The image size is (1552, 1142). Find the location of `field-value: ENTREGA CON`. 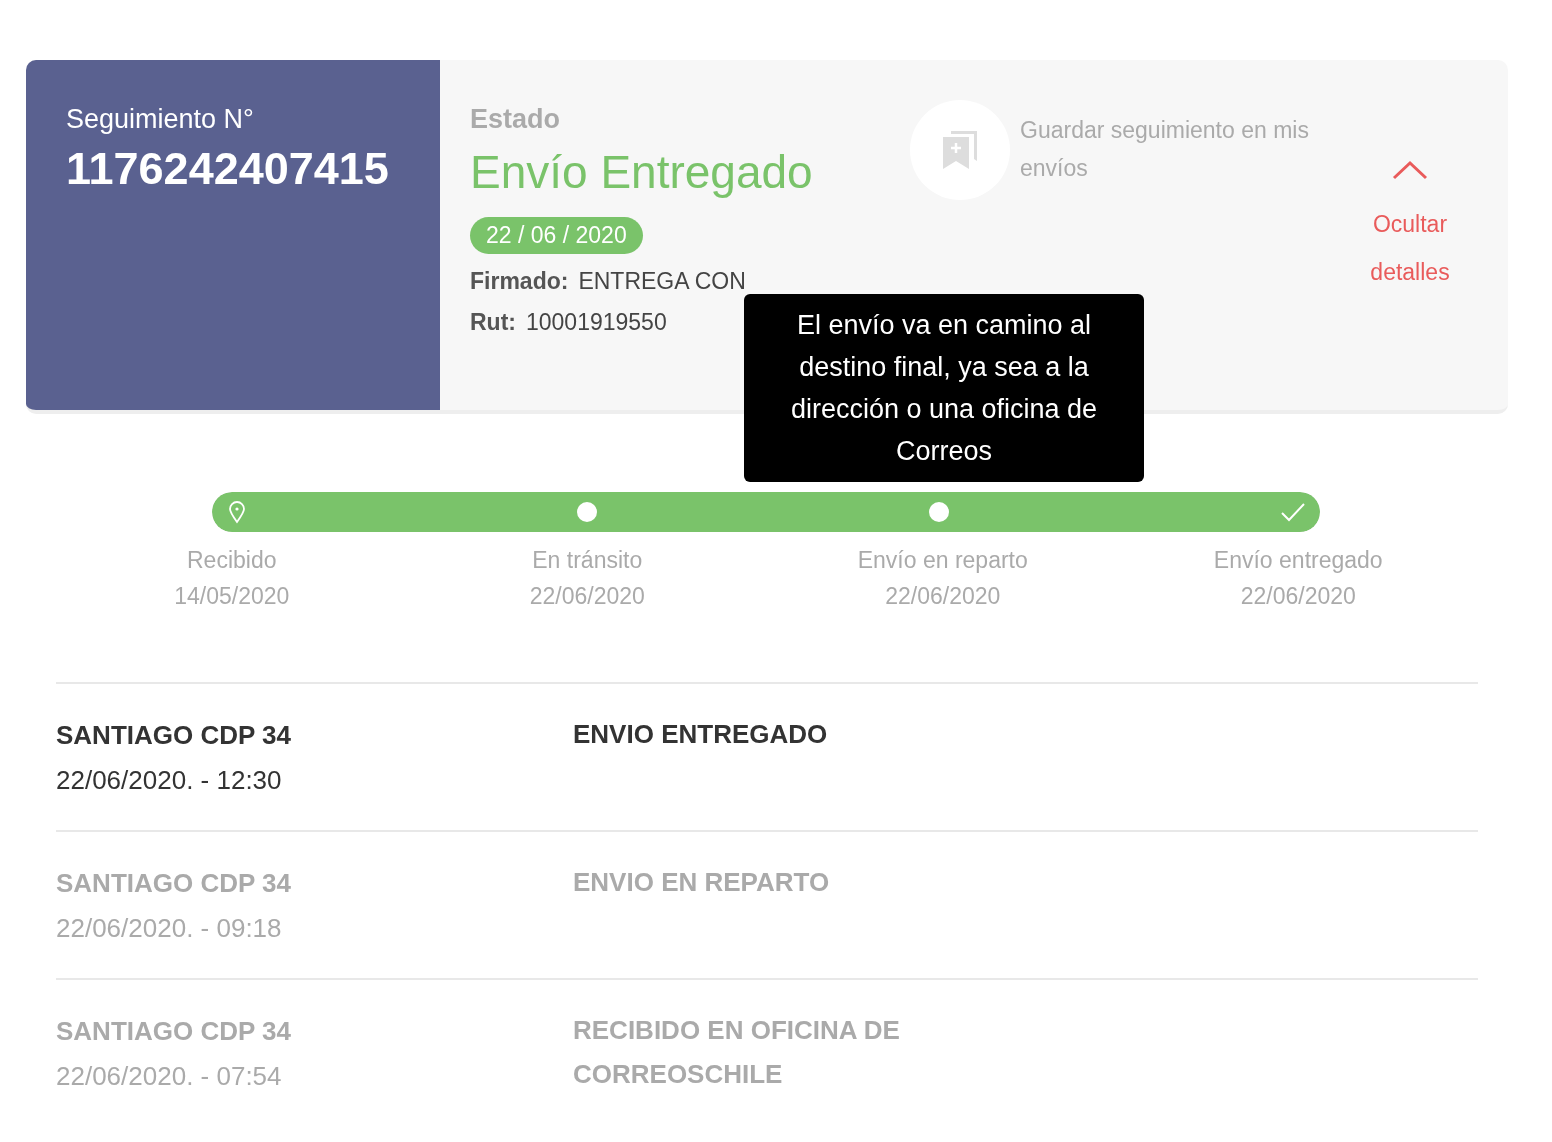

field-value: ENTREGA CON is located at coordinates (662, 281).